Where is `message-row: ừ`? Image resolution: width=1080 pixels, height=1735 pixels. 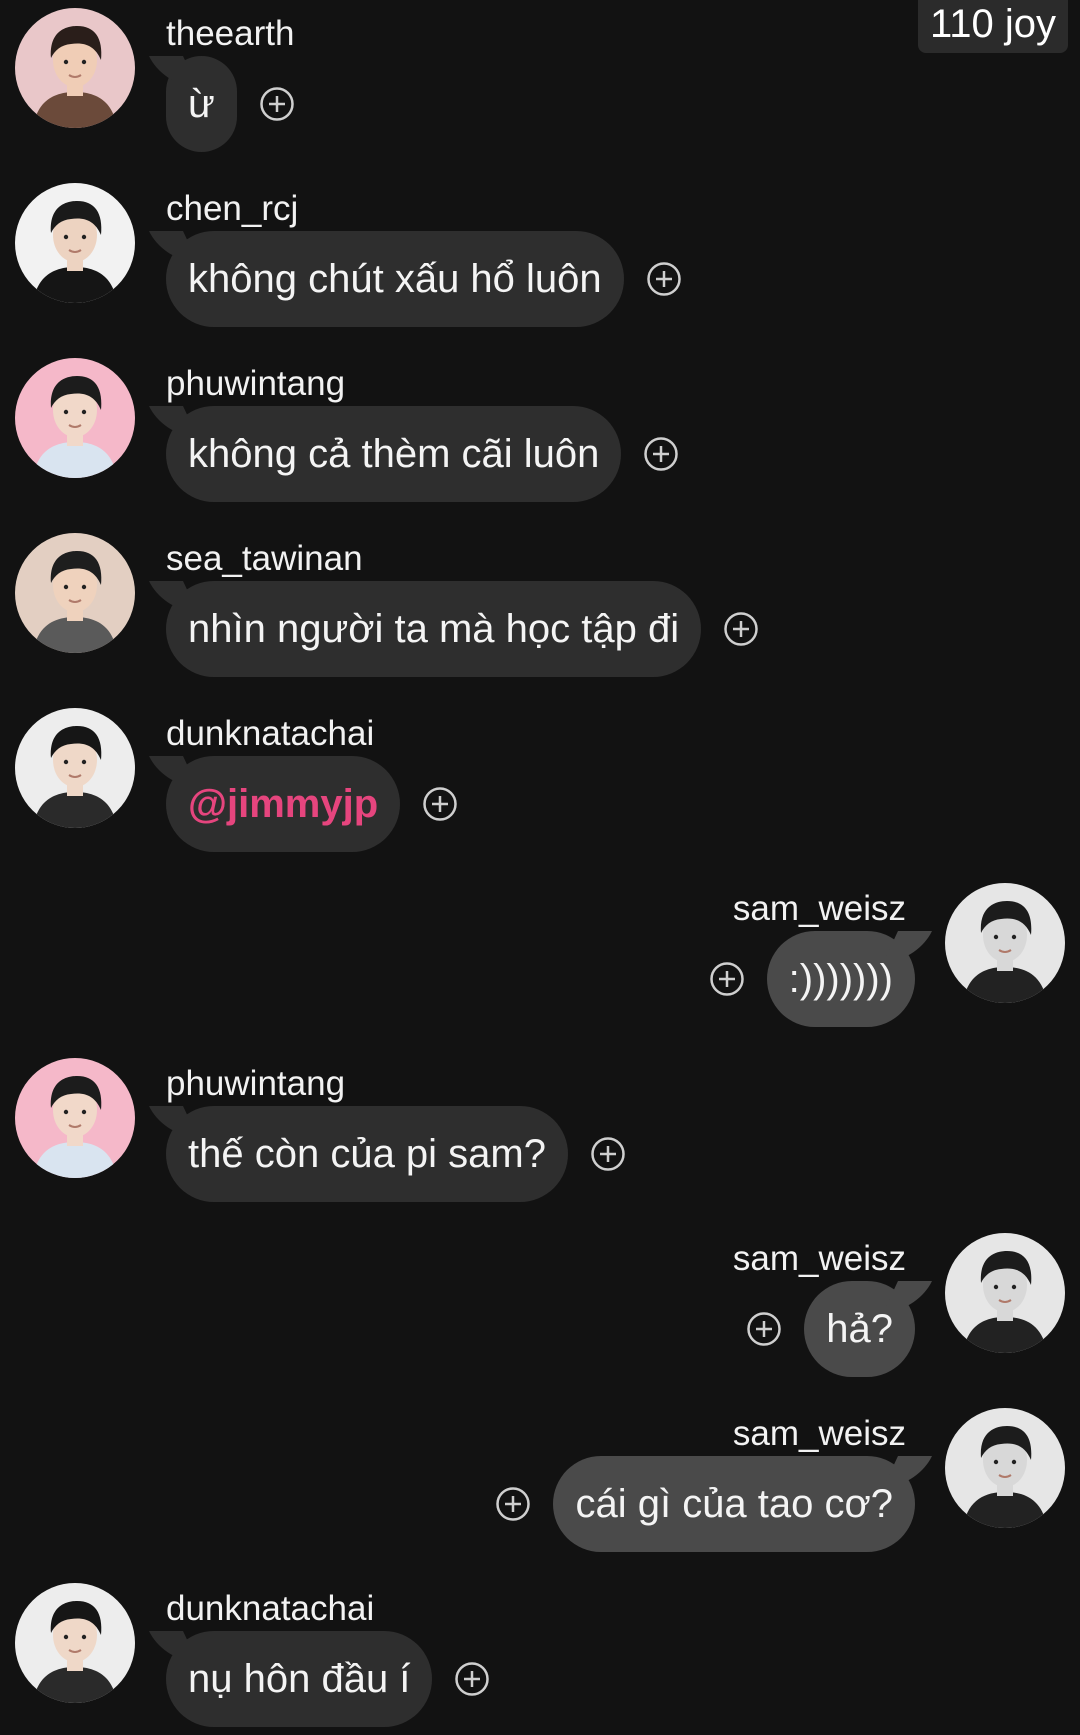 message-row: ừ is located at coordinates (230, 104).